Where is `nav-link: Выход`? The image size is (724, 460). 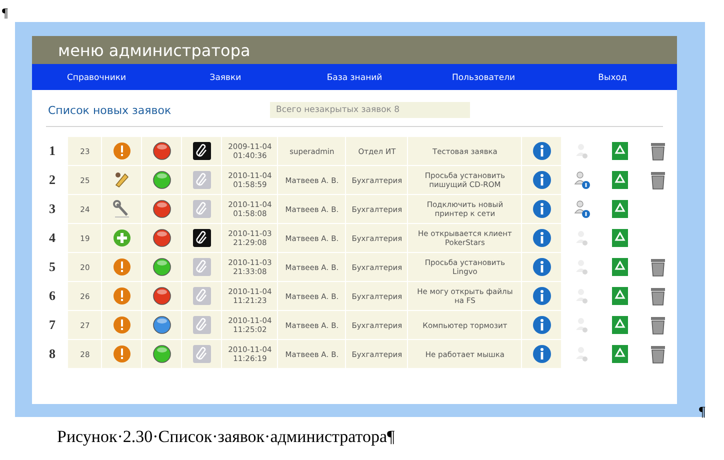
nav-link: Выход is located at coordinates (612, 78).